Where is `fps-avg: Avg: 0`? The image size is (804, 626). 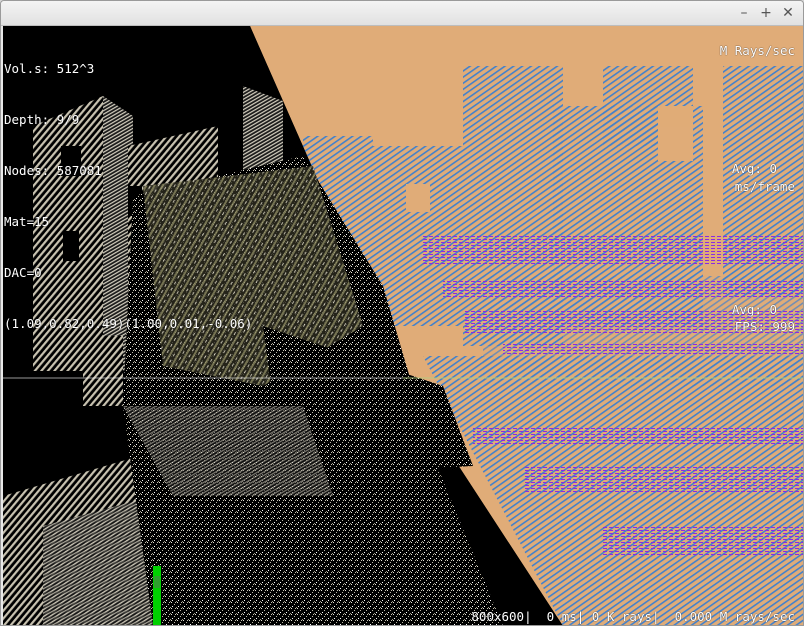
fps-avg: Avg: 0 is located at coordinates (754, 309).